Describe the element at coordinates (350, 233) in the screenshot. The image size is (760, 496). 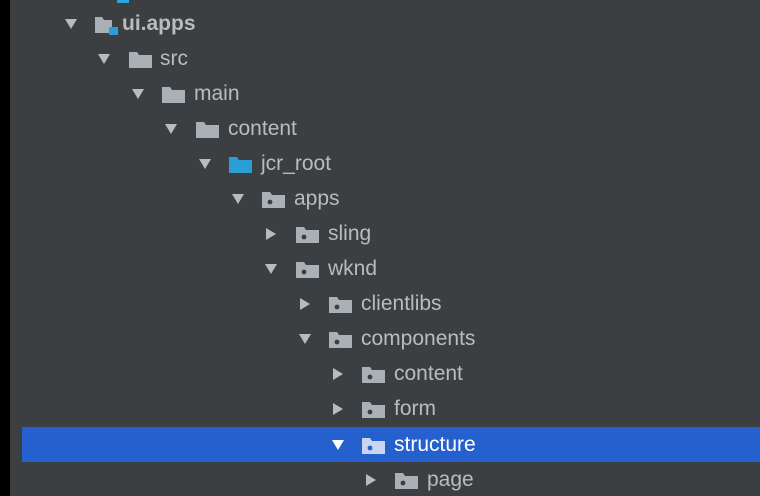
I see `tree-row-label: sling` at that location.